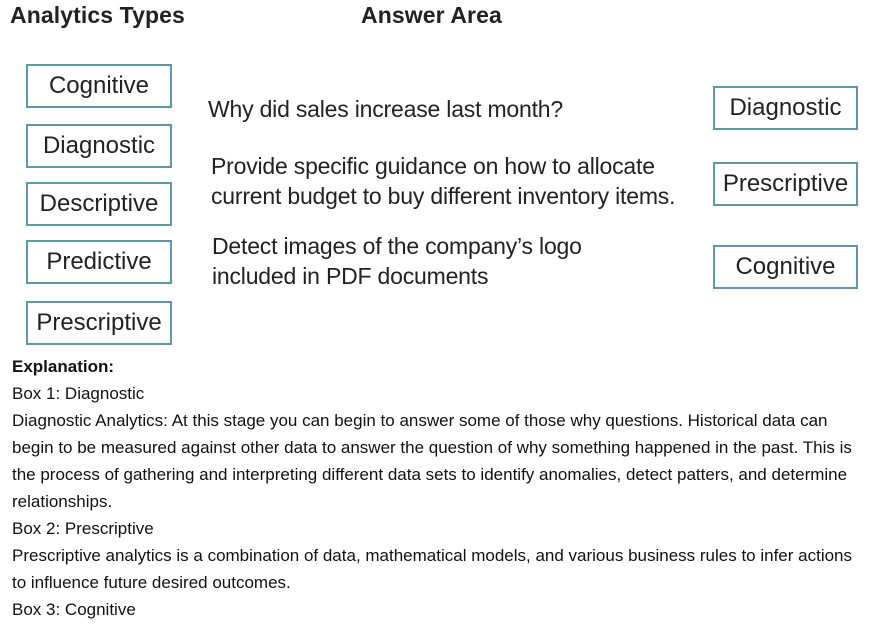  Describe the element at coordinates (785, 108) in the screenshot. I see `answer-box-1: Diagnostic` at that location.